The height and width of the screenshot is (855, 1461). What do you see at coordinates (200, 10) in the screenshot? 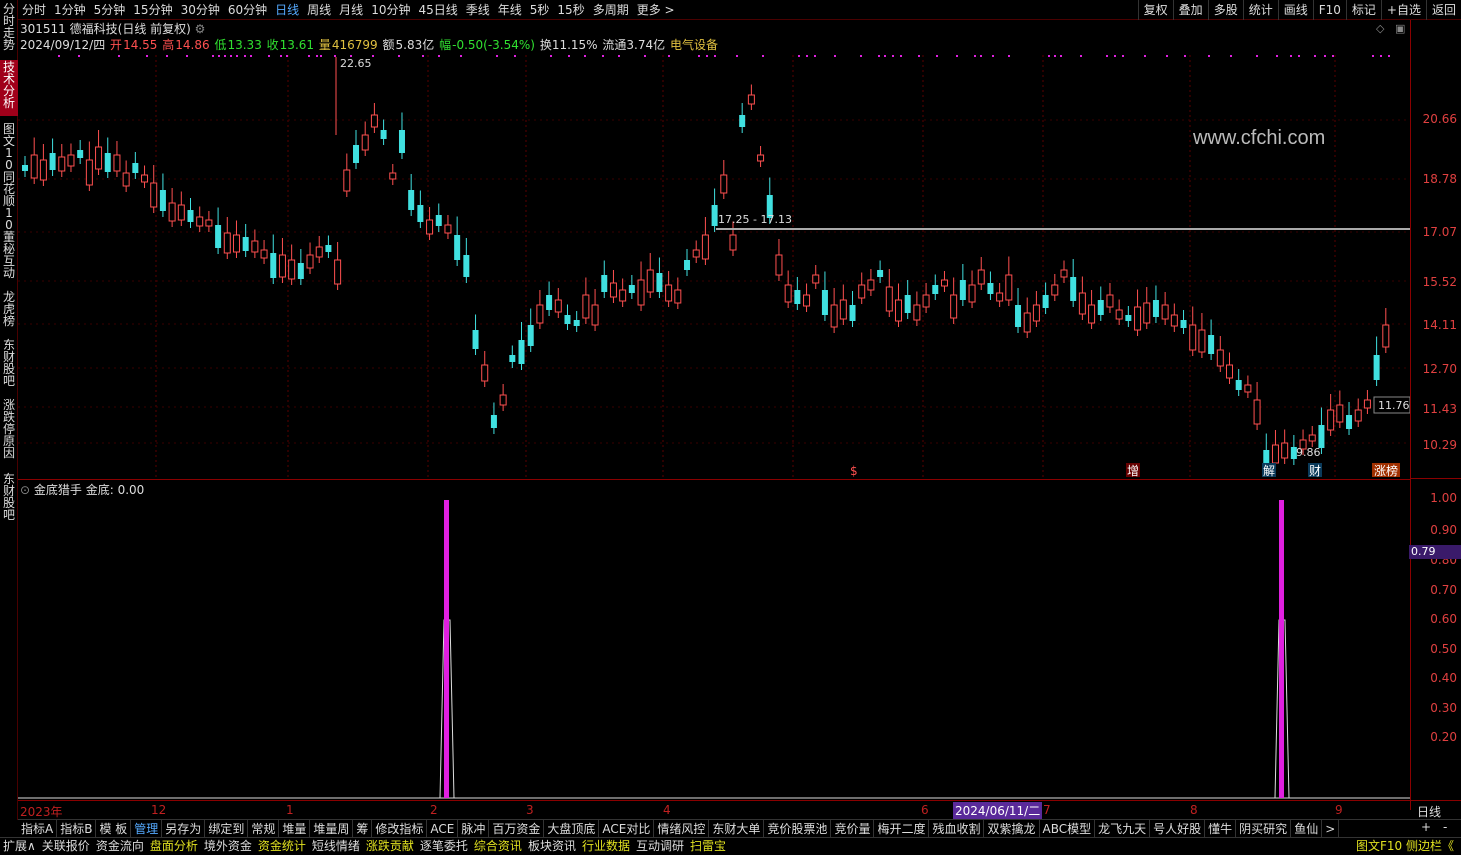
I see `period-tab: 30分钟` at bounding box center [200, 10].